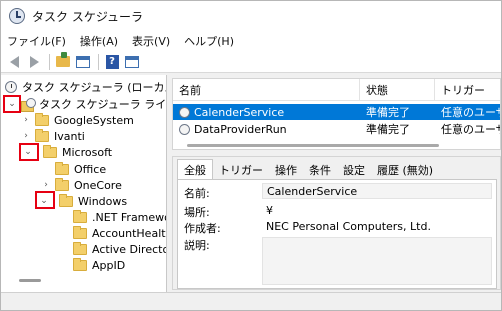 The width and height of the screenshot is (502, 311). What do you see at coordinates (94, 87) in the screenshot?
I see `tree-root-label: タスク スケジューラ (ローカル)` at bounding box center [94, 87].